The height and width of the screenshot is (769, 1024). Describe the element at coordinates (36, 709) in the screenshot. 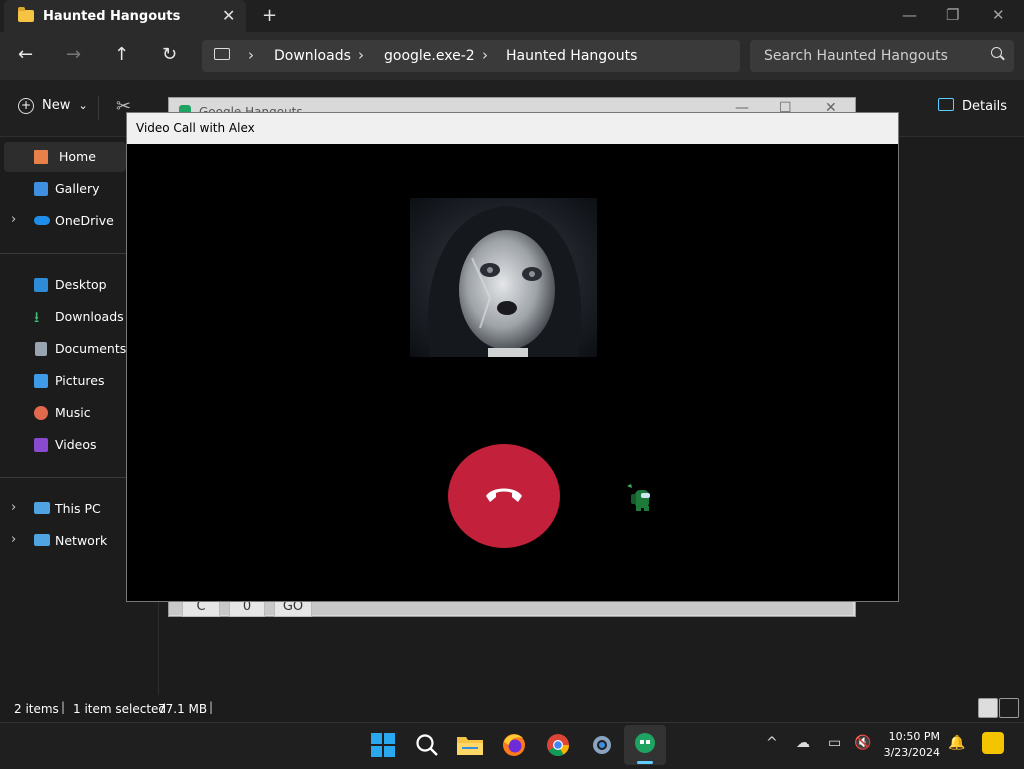

I see `item-count: 2 items` at that location.